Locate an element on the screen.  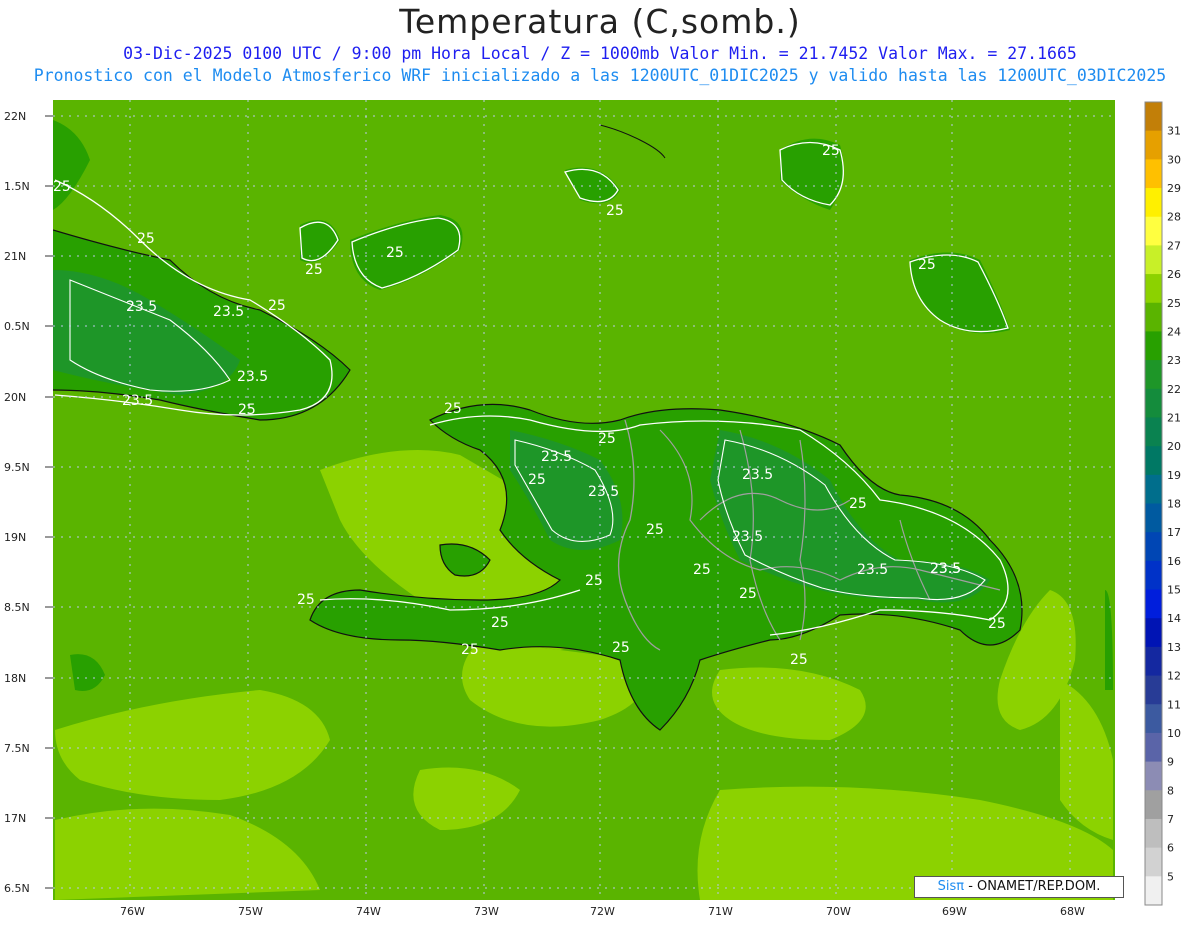
colorbar-tick-label: 15 is located at coordinates (1174, 590).